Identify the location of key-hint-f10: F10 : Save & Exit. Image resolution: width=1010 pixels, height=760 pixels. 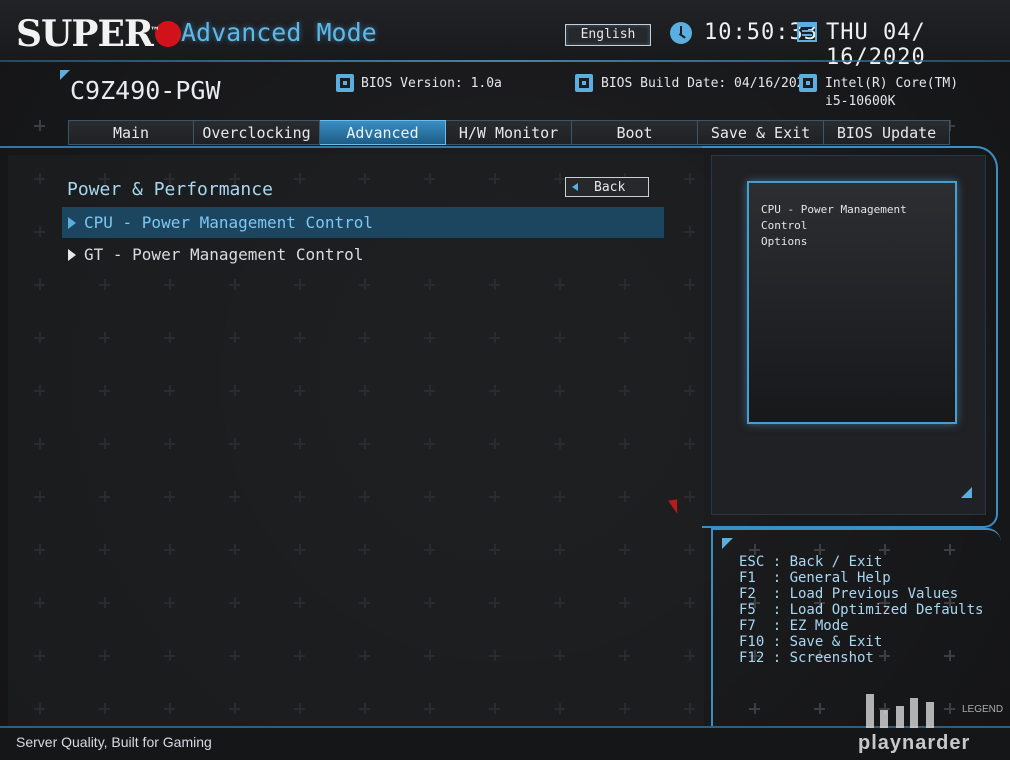
(811, 642).